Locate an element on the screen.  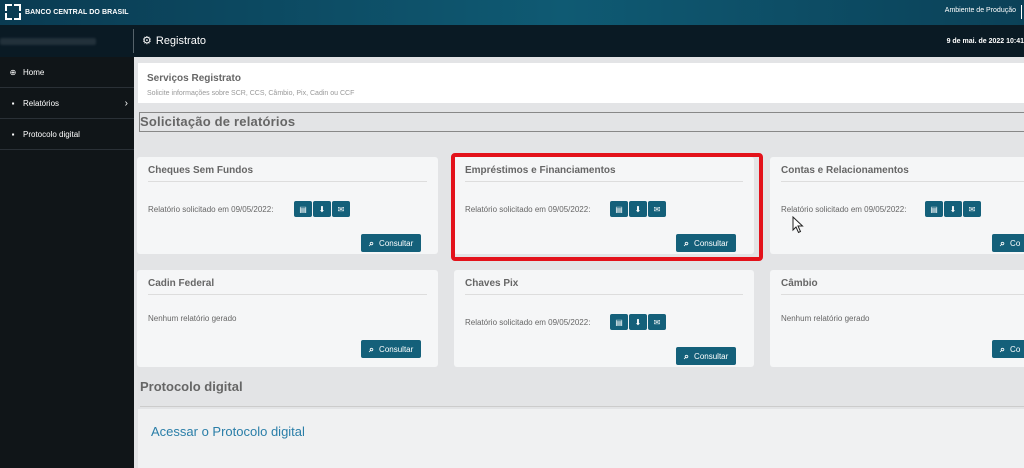
masked-user-info is located at coordinates (48, 41).